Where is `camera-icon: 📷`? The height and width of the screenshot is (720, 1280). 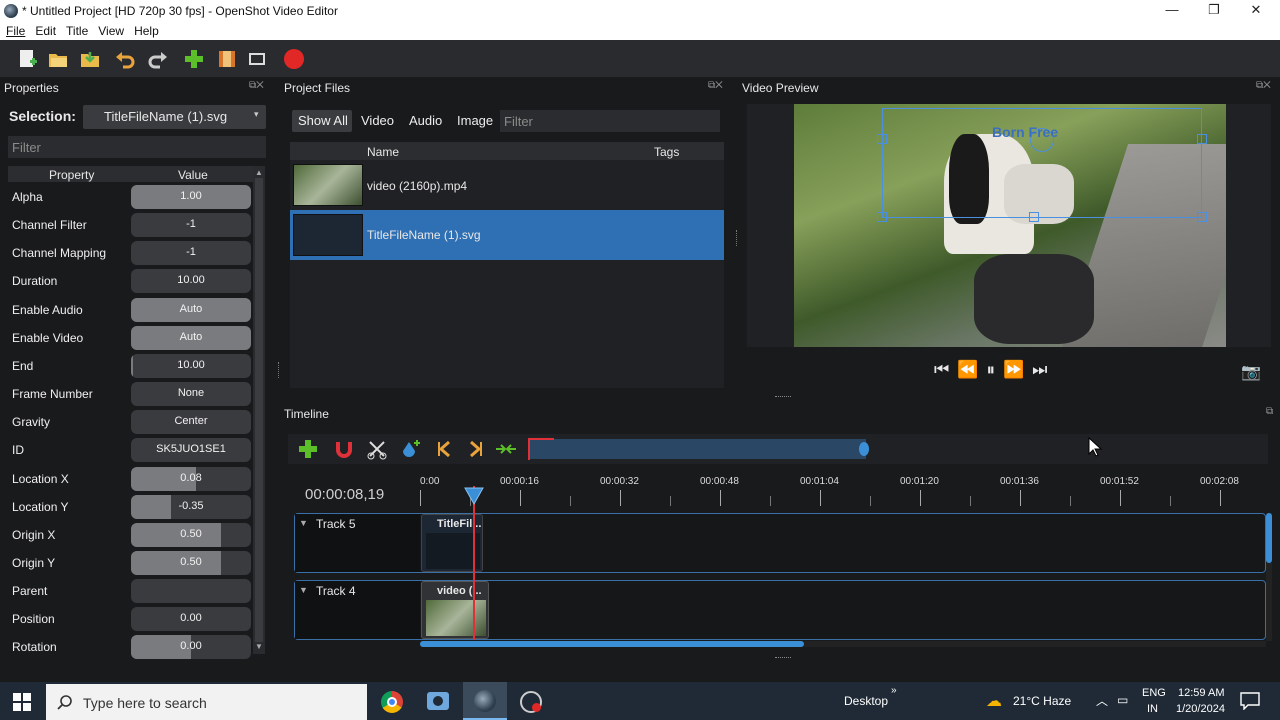
camera-icon: 📷 is located at coordinates (1251, 372).